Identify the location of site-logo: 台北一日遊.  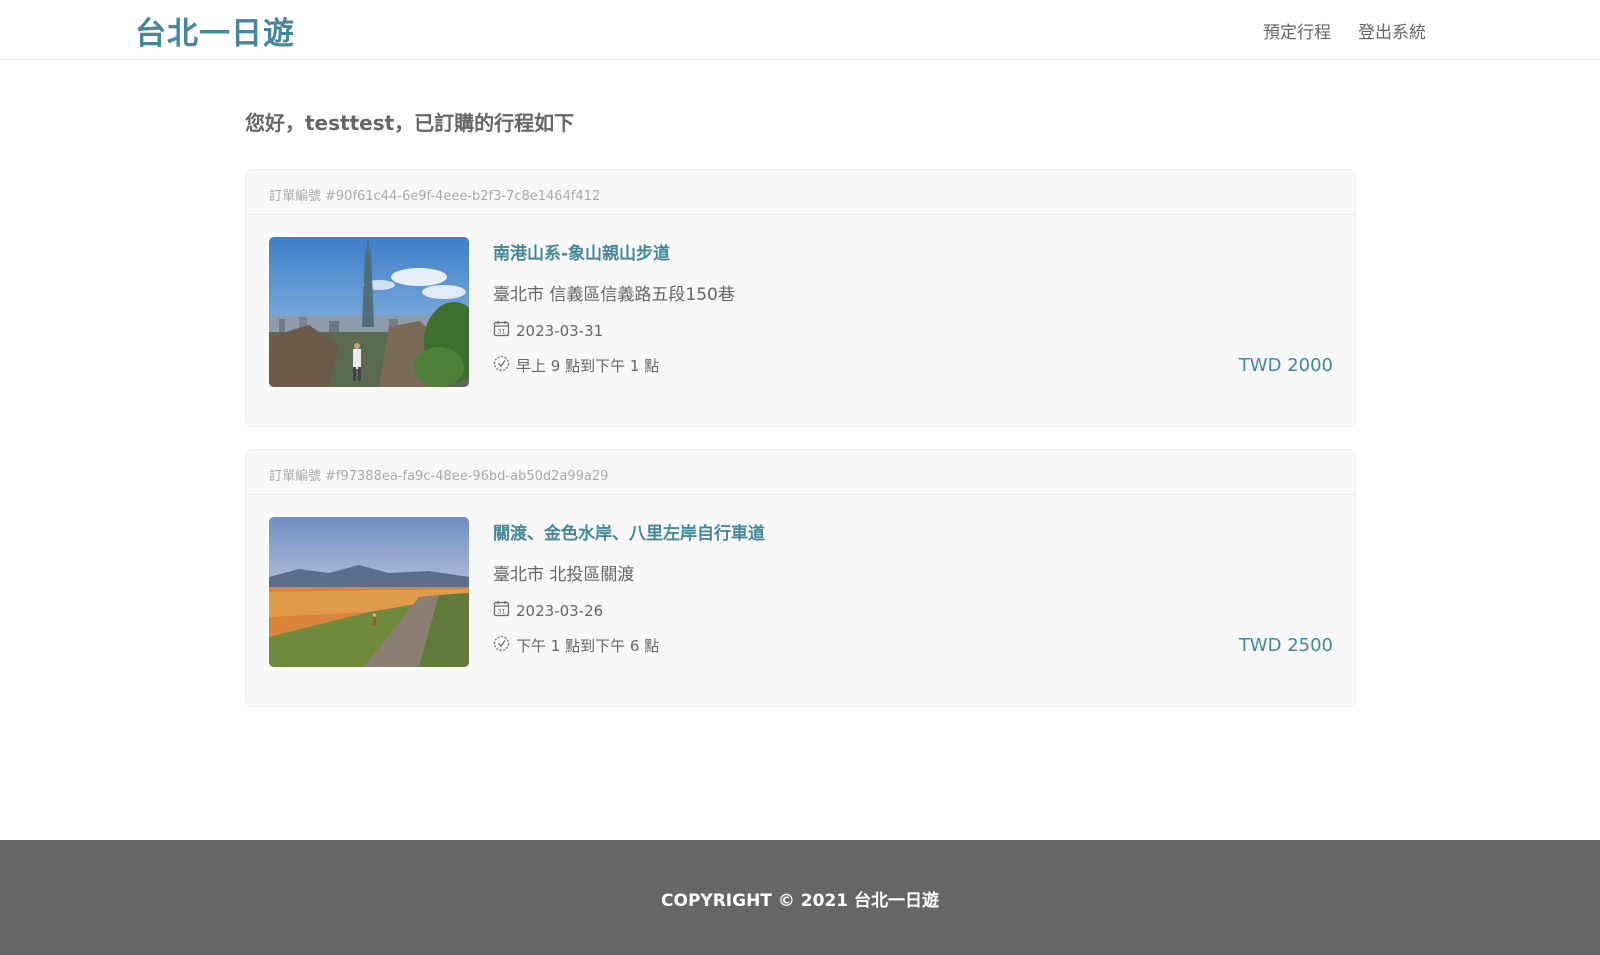
(215, 30).